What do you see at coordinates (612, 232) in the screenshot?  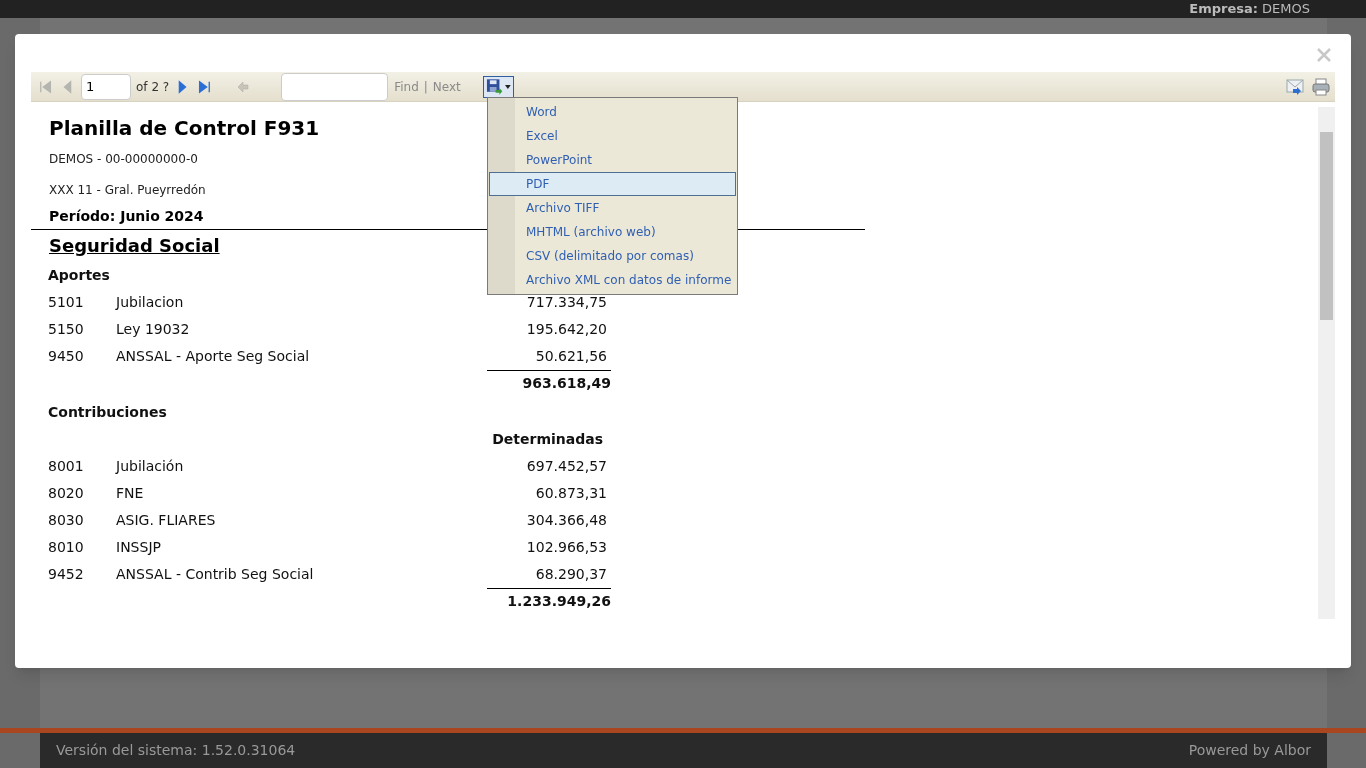 I see `export-menu-item: MHTML (archivo web)` at bounding box center [612, 232].